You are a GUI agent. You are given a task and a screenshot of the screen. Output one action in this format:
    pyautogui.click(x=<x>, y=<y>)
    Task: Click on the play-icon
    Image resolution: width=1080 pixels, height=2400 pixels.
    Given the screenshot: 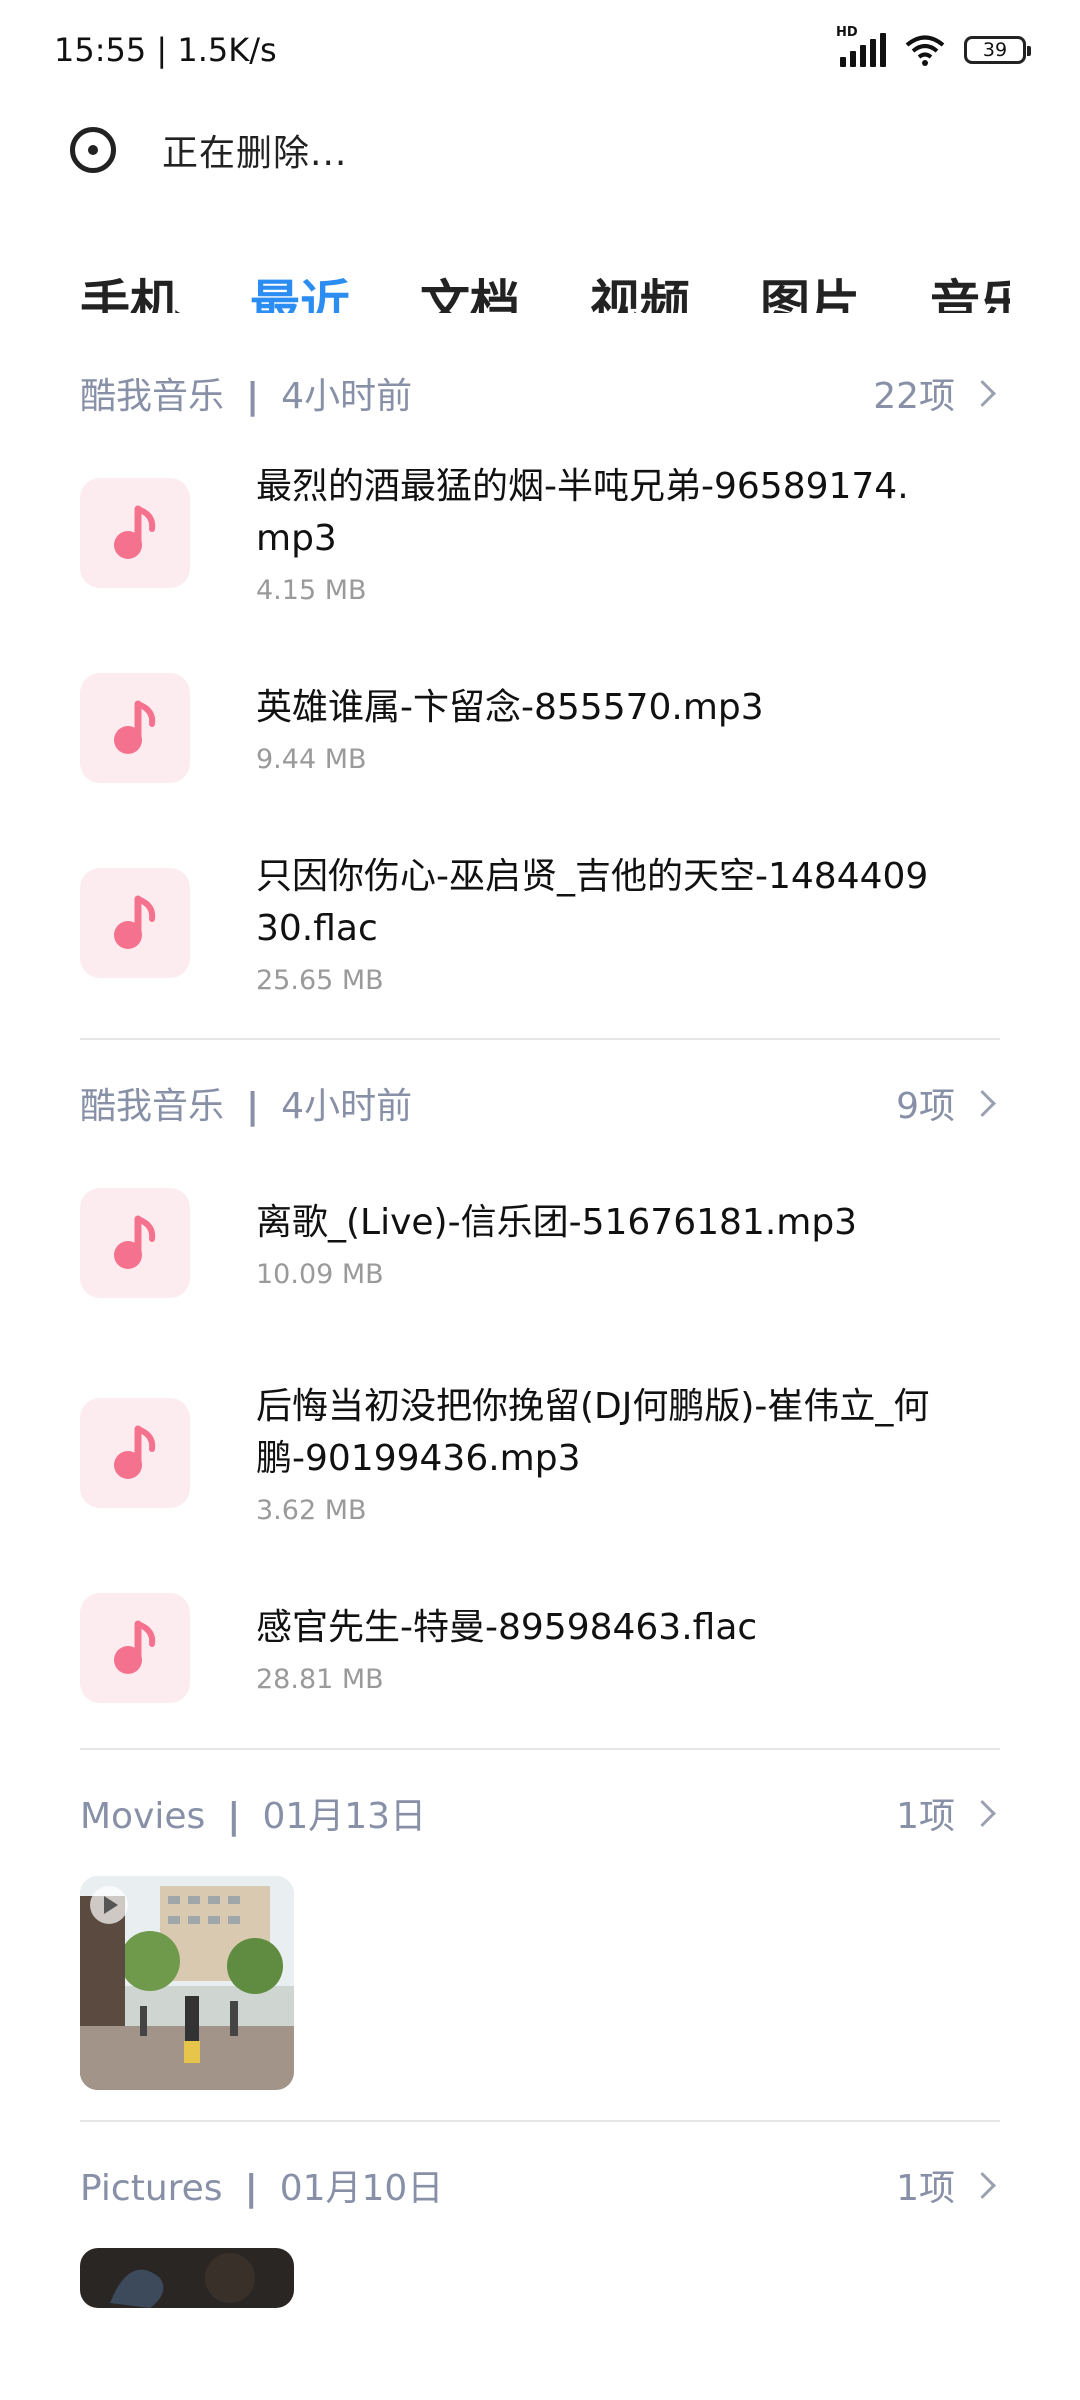 What is the action you would take?
    pyautogui.click(x=109, y=1905)
    